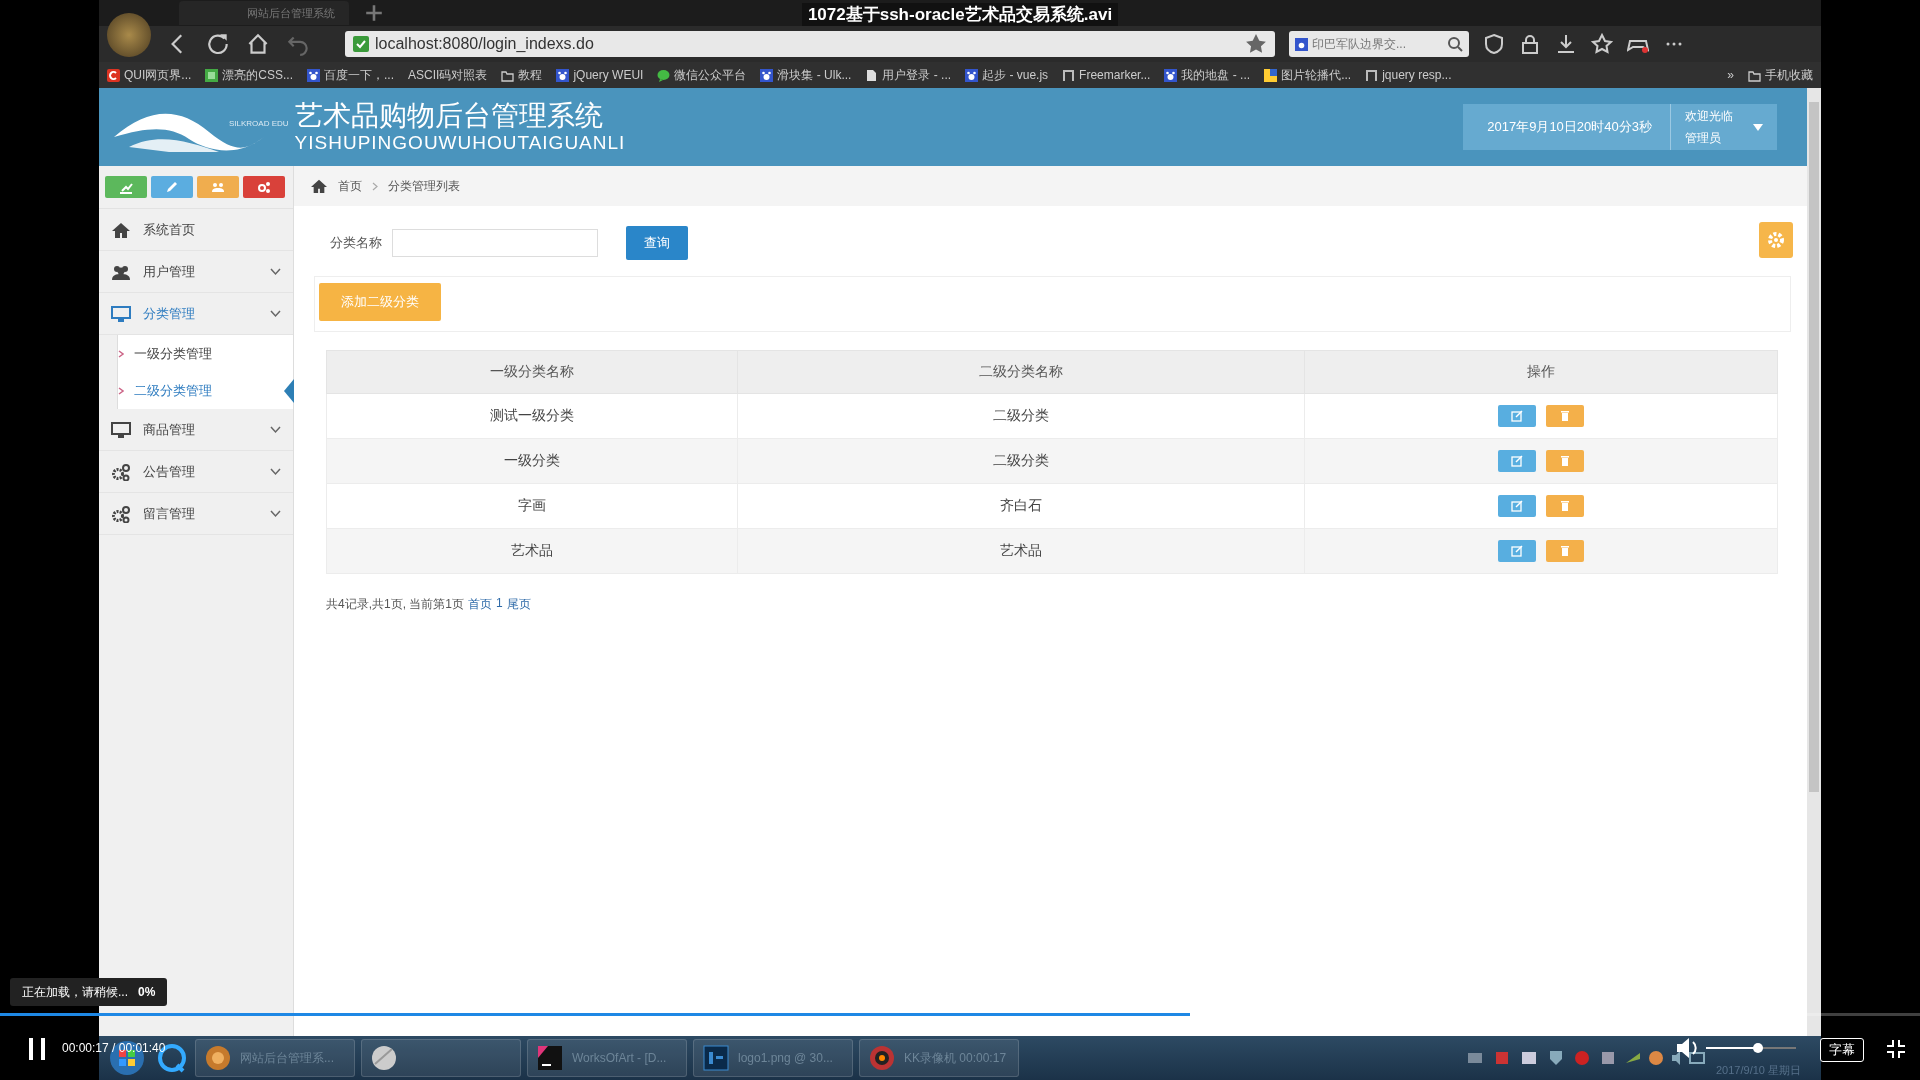  I want to click on table-cell: 艺术品, so click(532, 551).